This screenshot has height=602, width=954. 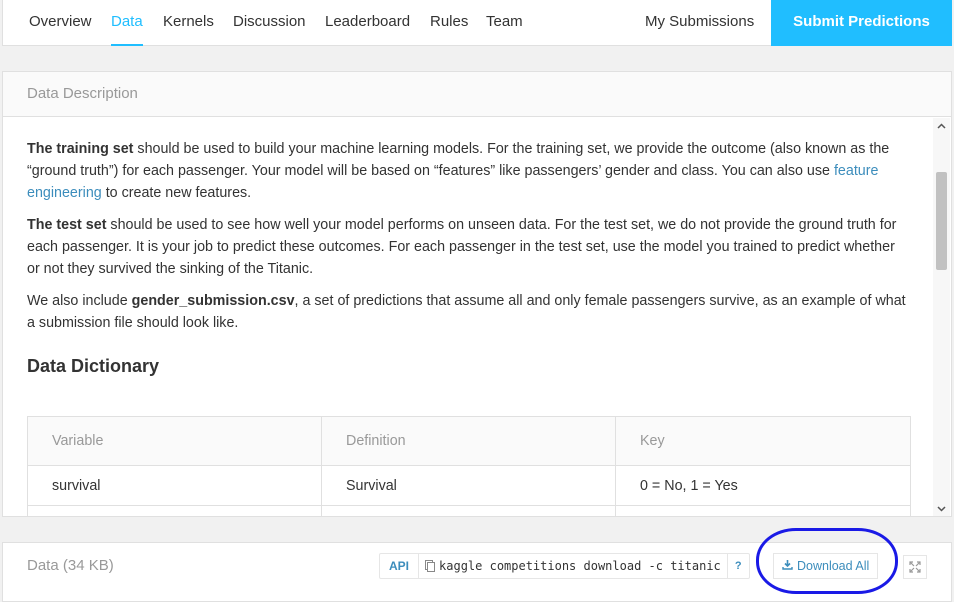 What do you see at coordinates (449, 23) in the screenshot?
I see `tab-rules: Rules` at bounding box center [449, 23].